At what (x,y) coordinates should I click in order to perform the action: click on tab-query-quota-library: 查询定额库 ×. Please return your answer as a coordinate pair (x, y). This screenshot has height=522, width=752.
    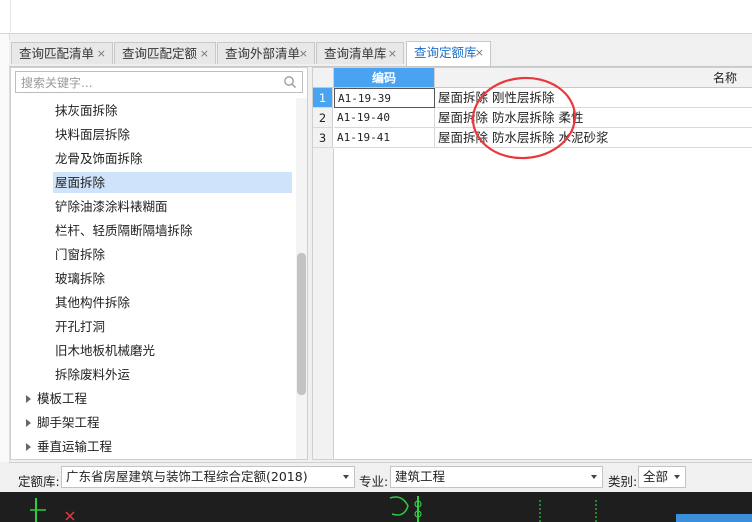
    Looking at the image, I should click on (448, 53).